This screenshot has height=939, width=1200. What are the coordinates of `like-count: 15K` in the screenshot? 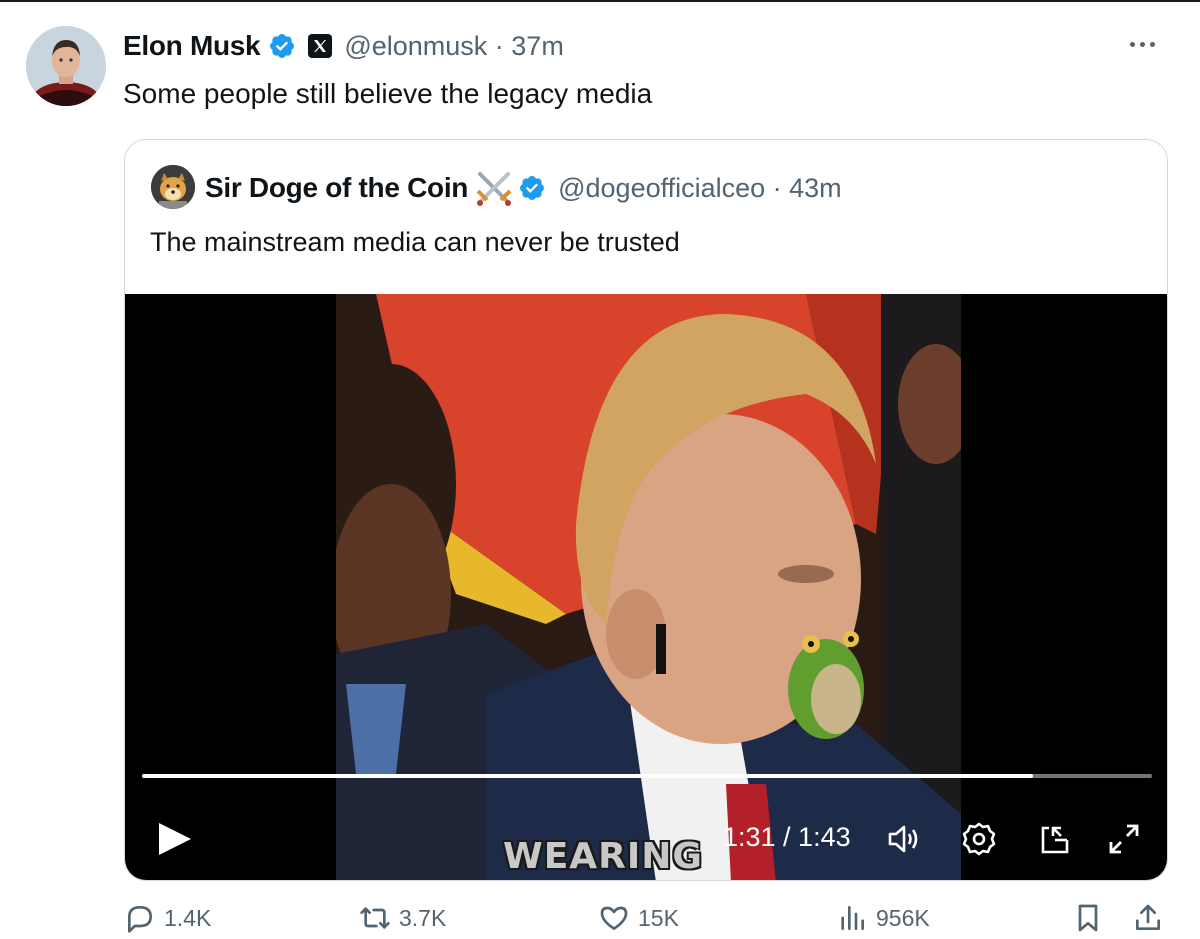 It's located at (658, 917).